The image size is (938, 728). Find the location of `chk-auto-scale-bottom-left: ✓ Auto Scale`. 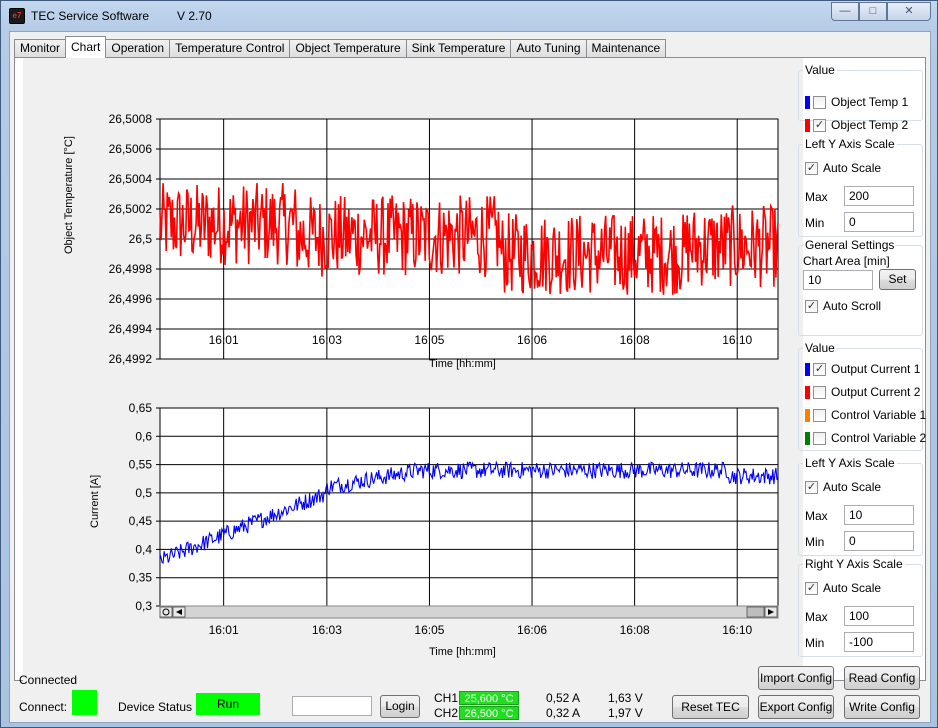

chk-auto-scale-bottom-left: ✓ Auto Scale is located at coordinates (843, 487).